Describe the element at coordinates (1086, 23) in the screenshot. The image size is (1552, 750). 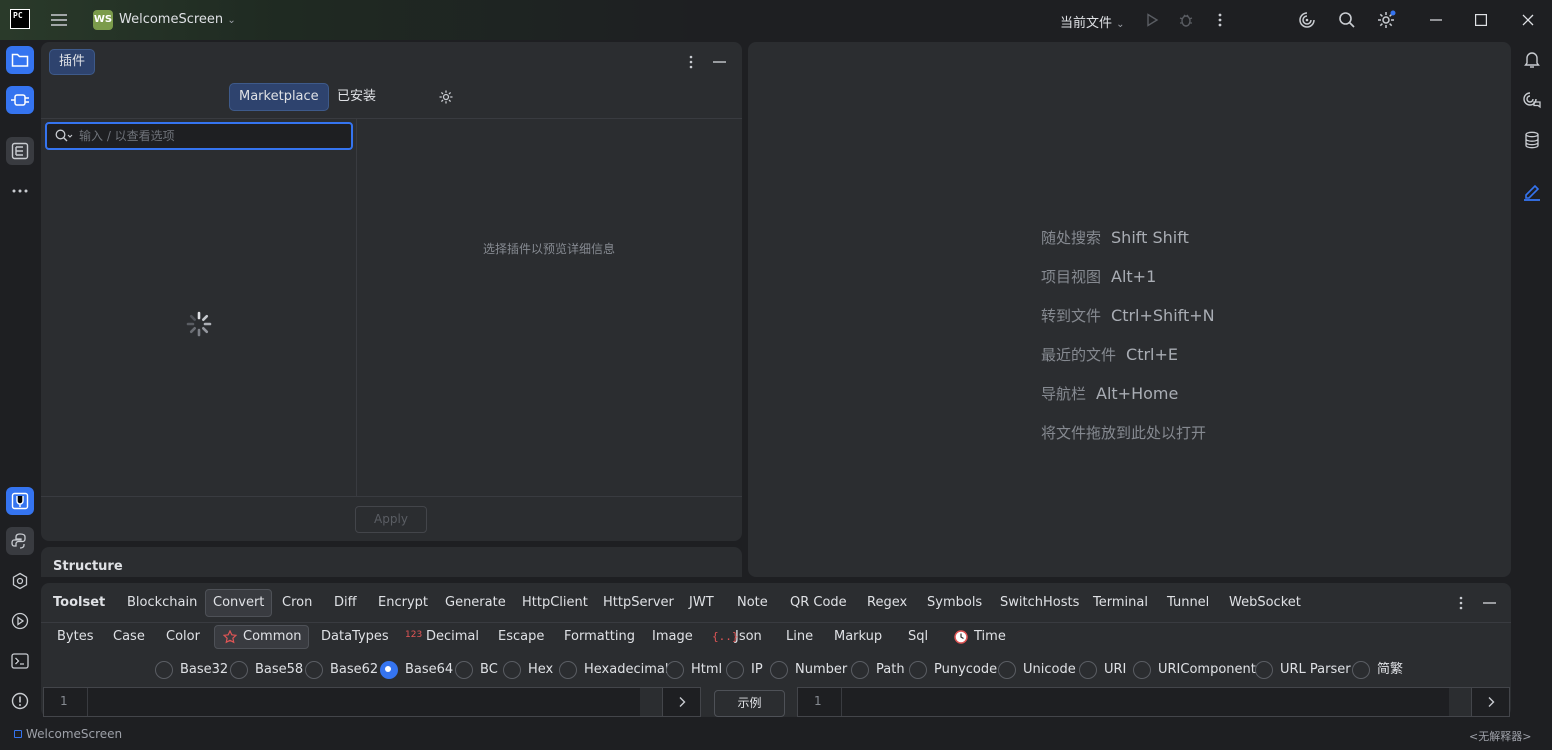
I see `run-config-label: 当前文件` at that location.